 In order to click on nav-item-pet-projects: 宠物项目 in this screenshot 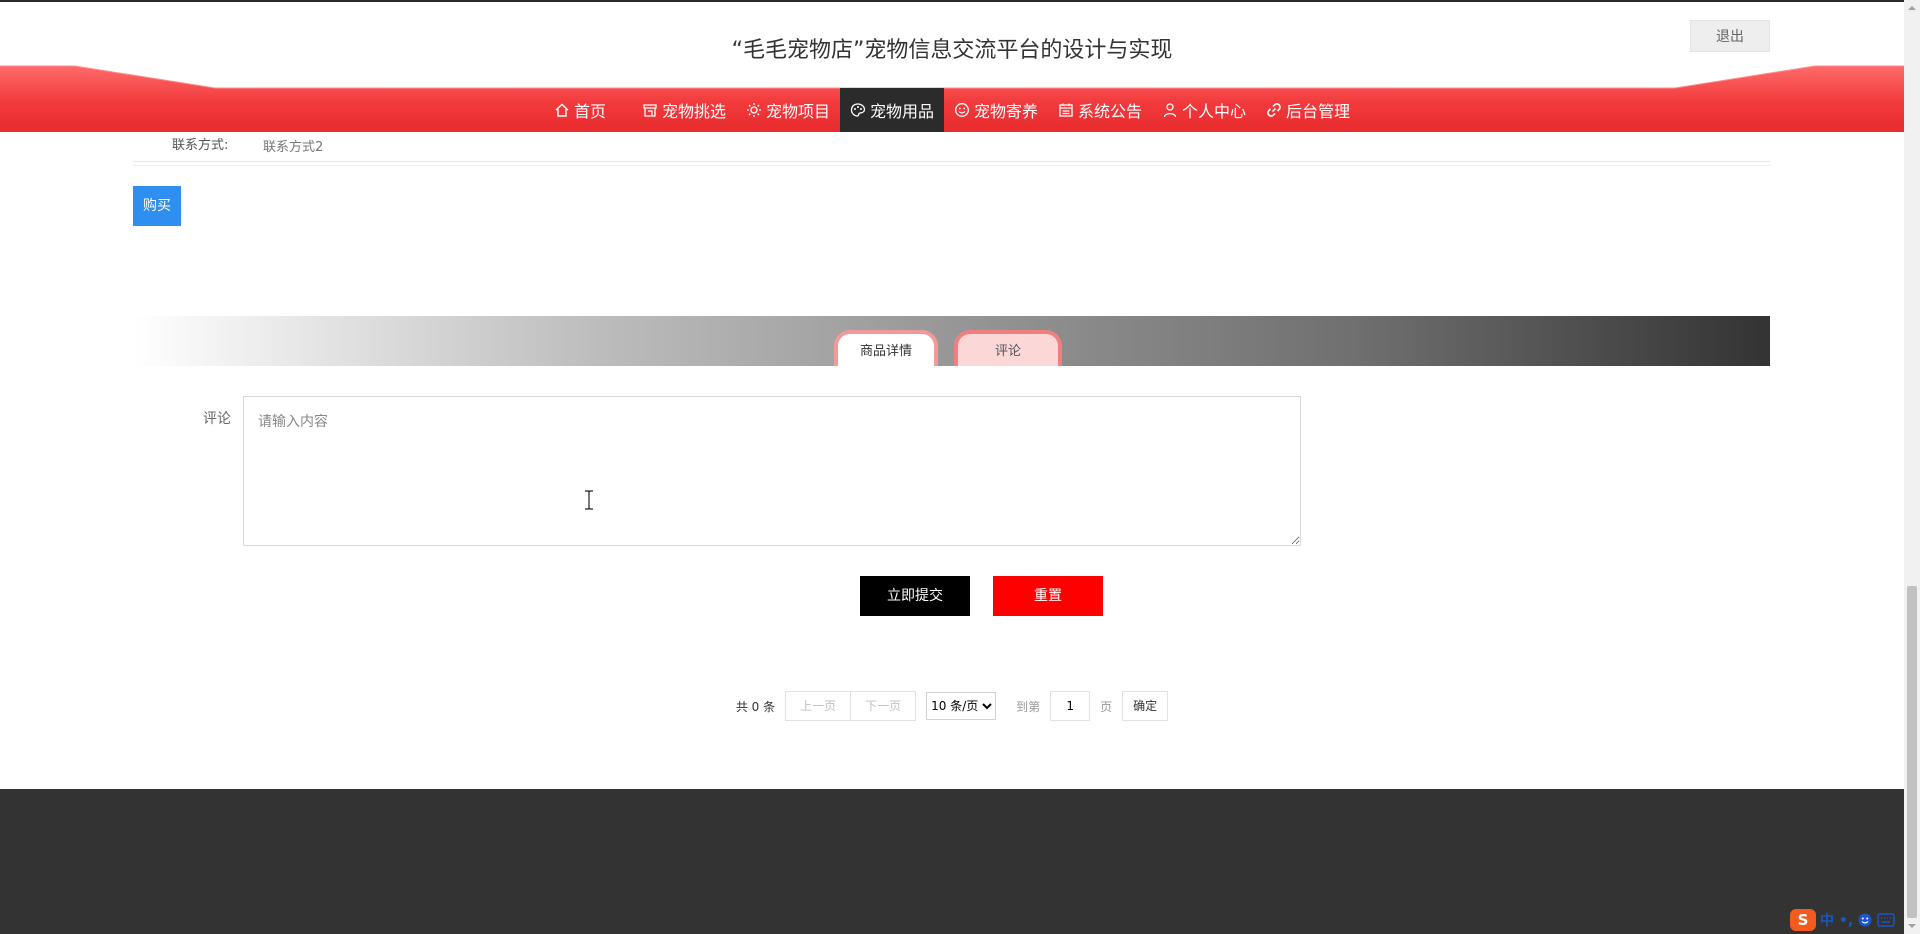, I will do `click(788, 110)`.